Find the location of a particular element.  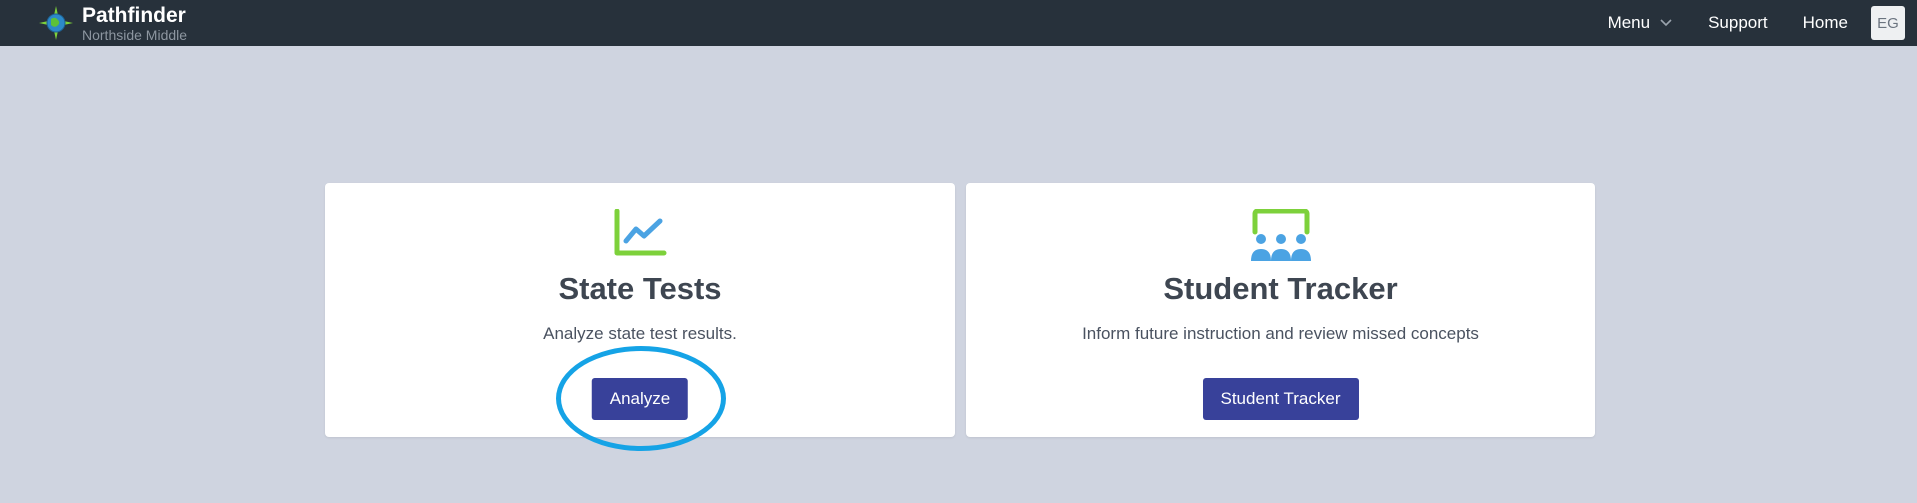

menu-dropdown: Menu is located at coordinates (1640, 23).